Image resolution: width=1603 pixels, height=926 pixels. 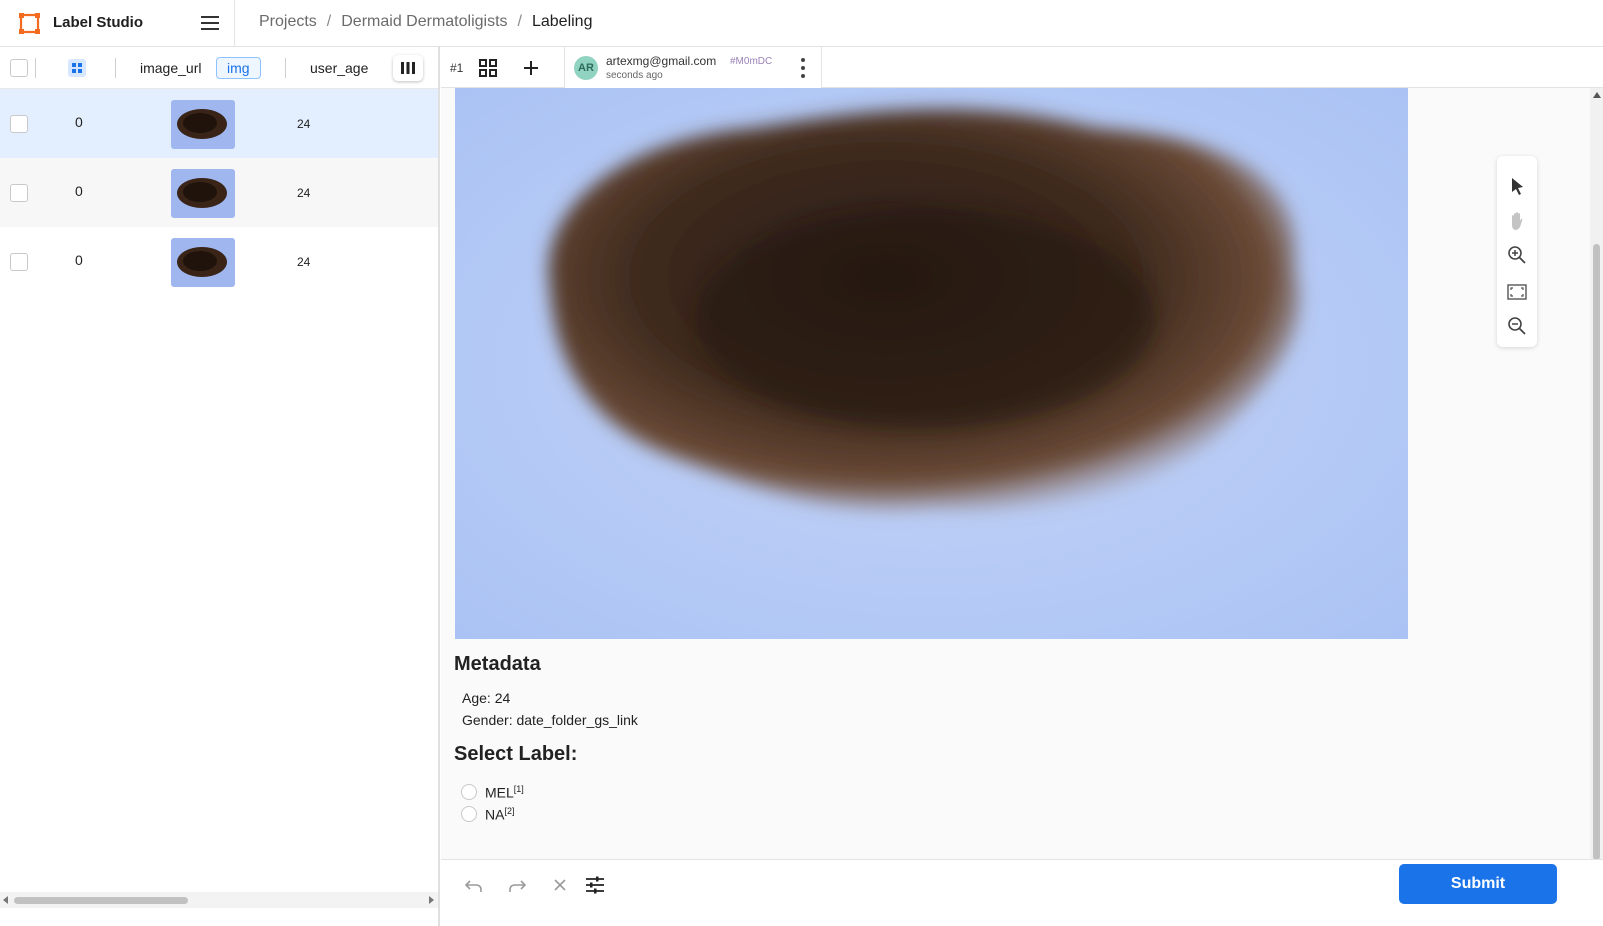 I want to click on hotkey-hint: [2], so click(x=509, y=811).